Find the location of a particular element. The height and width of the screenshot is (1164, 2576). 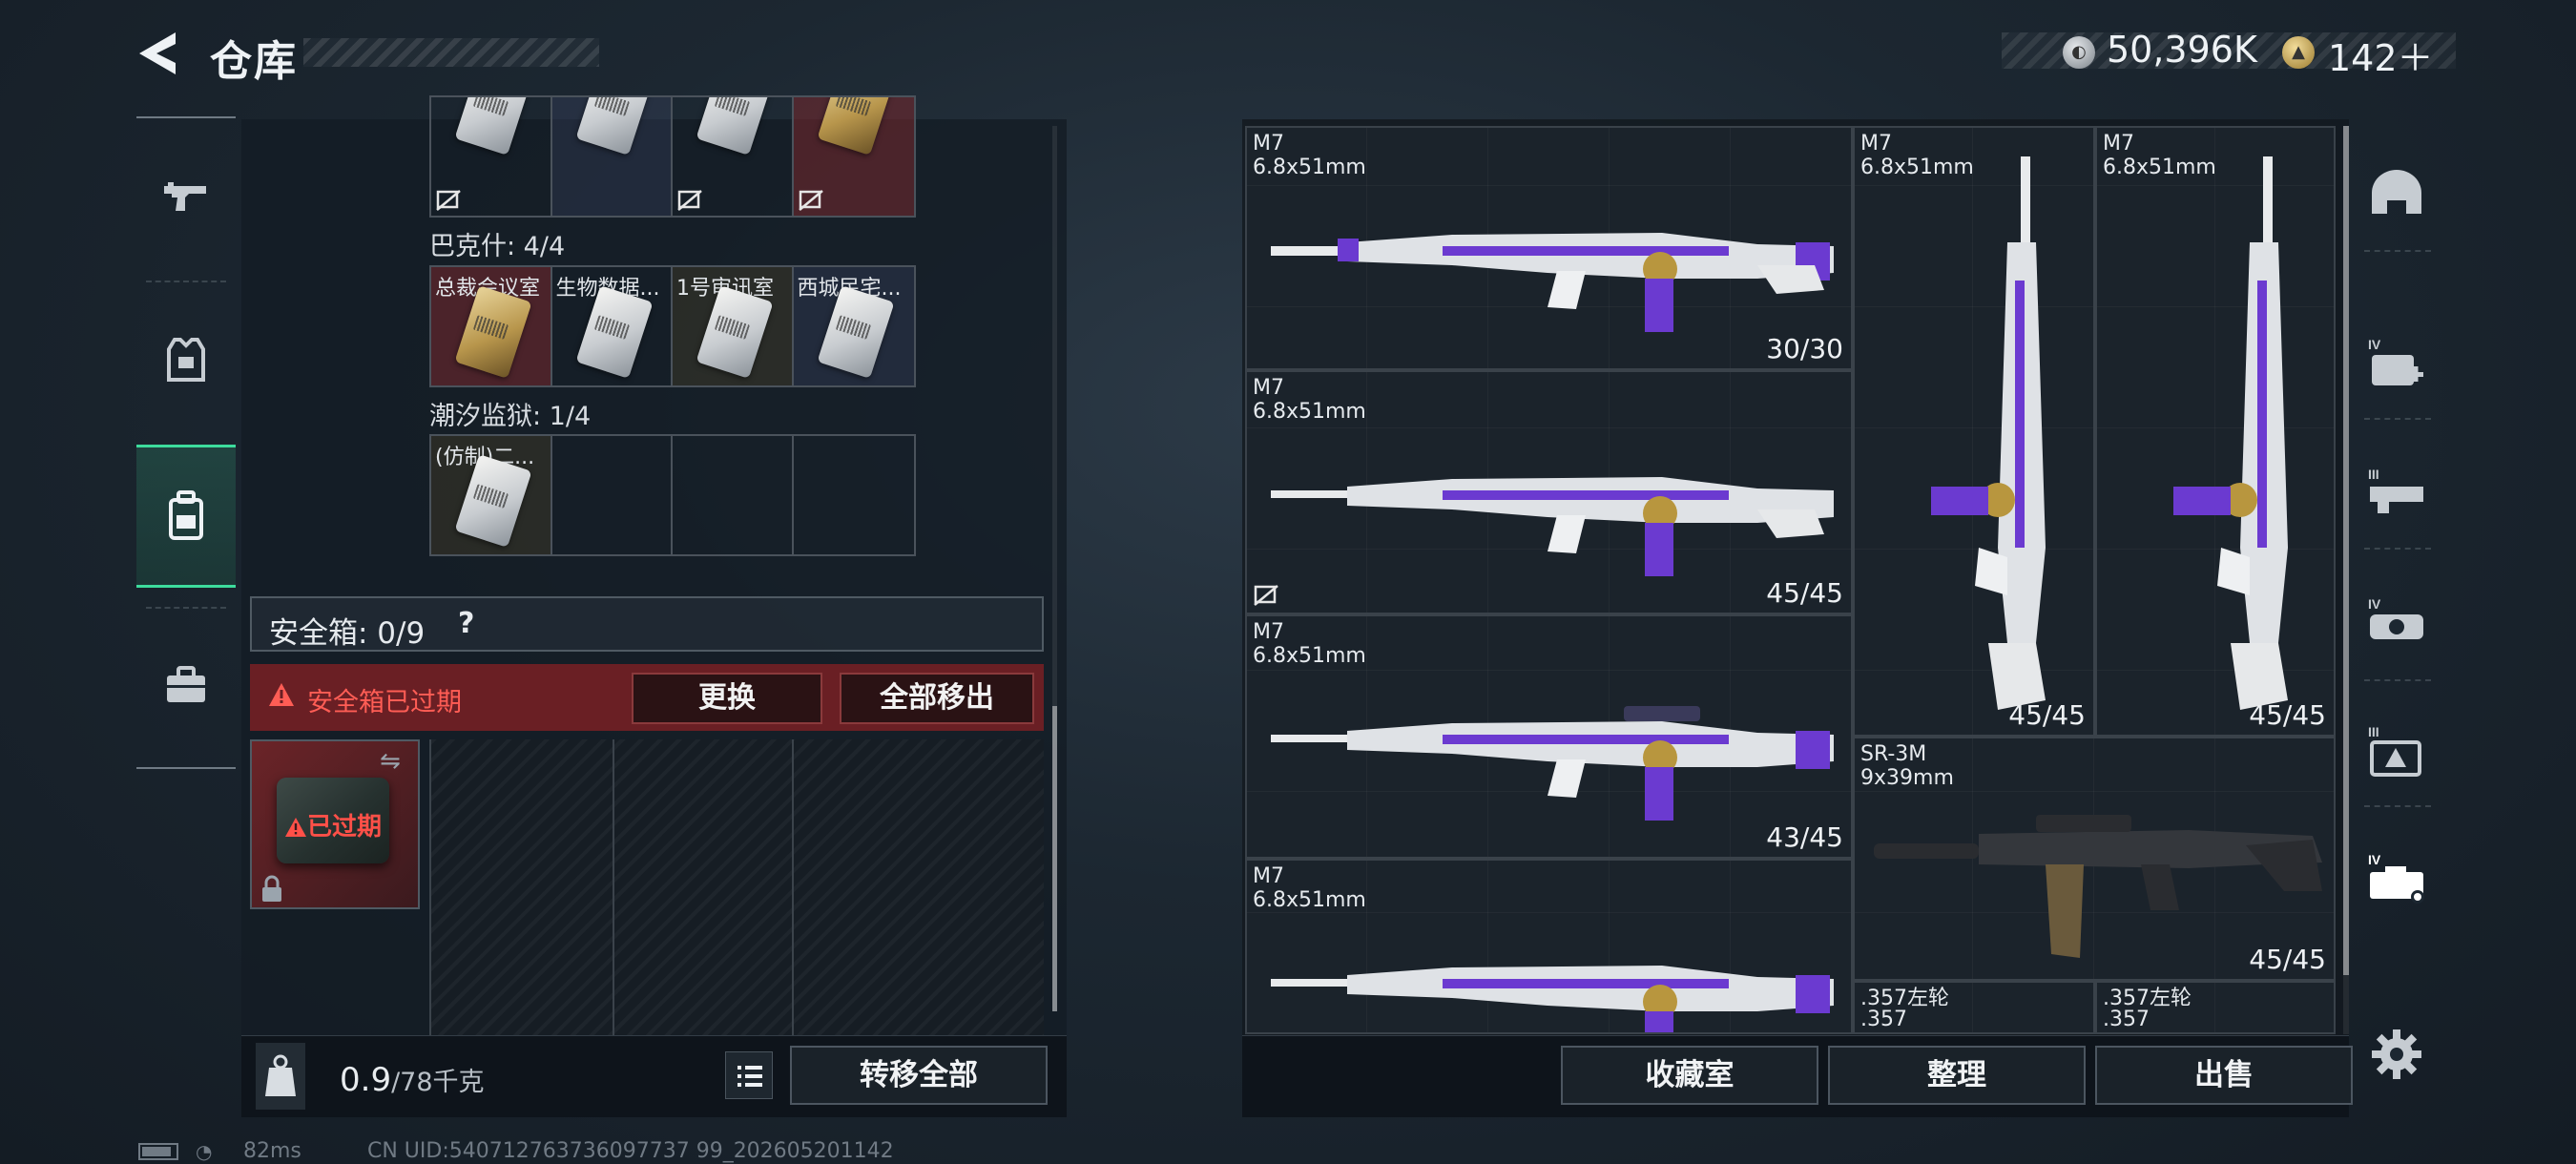

keycard-icon: III is located at coordinates (2394, 751).